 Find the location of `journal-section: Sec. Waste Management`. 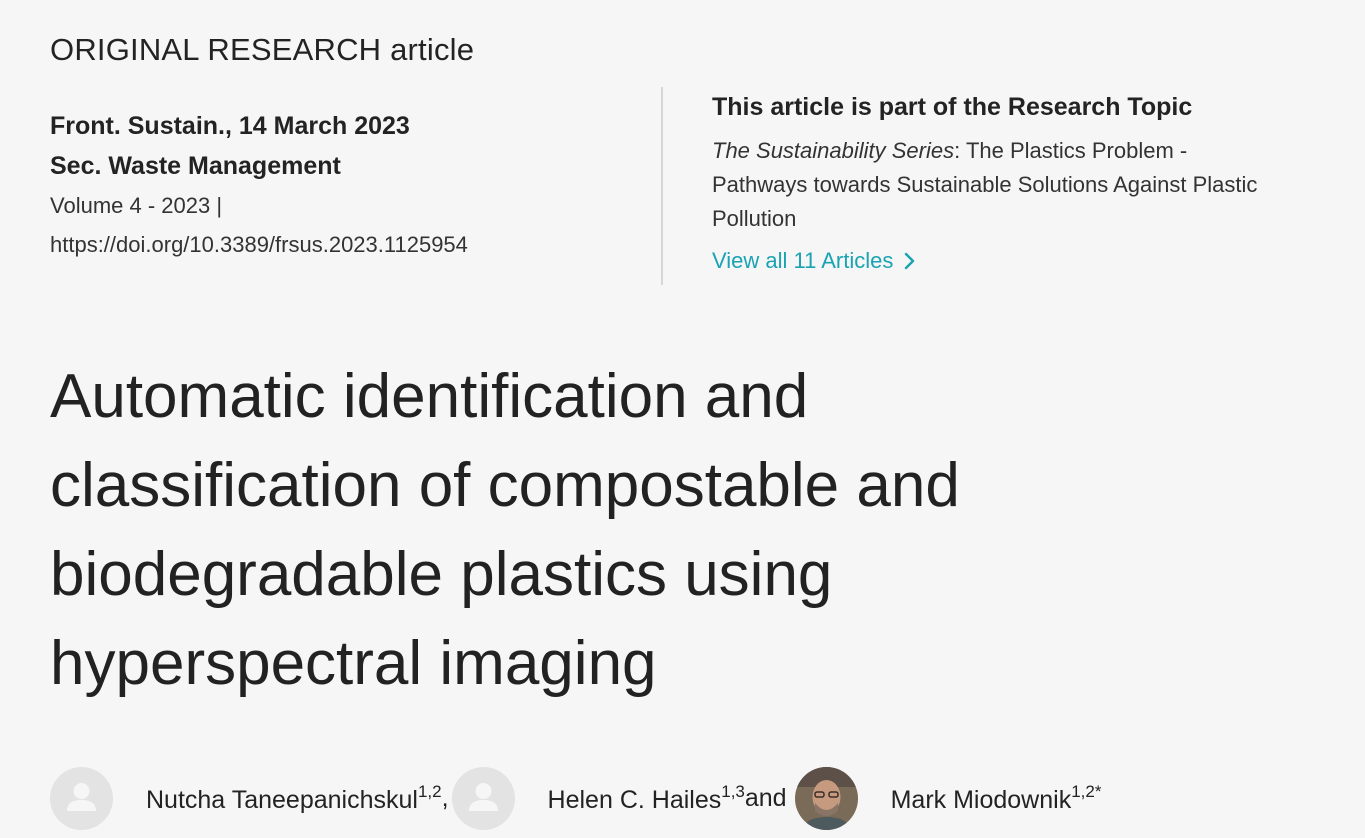

journal-section: Sec. Waste Management is located at coordinates (259, 170).